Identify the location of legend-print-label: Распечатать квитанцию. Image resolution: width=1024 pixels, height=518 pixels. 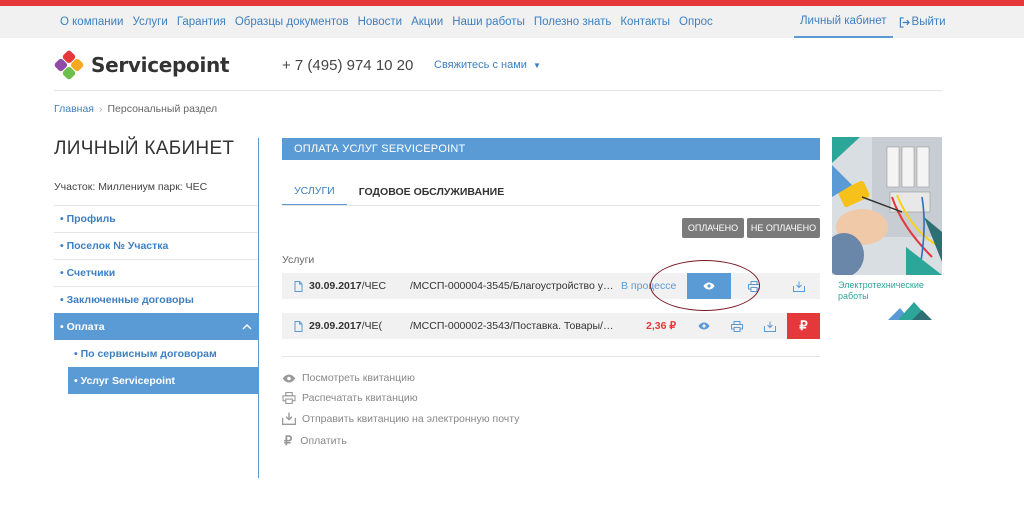
(360, 398).